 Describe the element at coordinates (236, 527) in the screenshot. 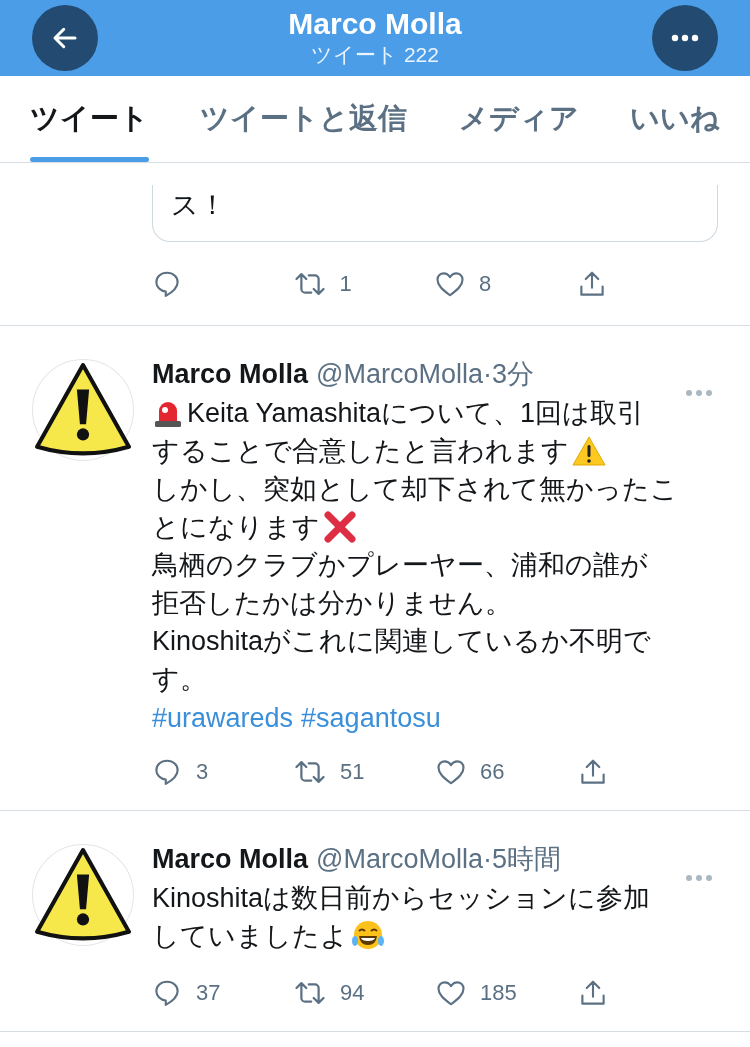

I see `tweet-text: とになります` at that location.